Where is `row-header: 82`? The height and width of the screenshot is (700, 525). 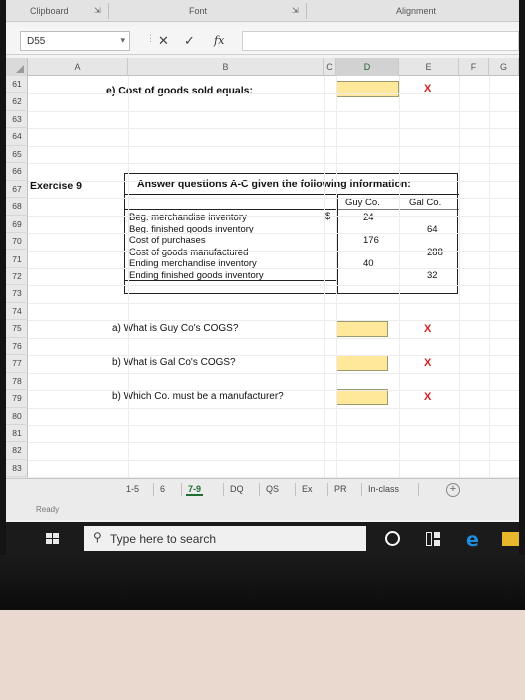 row-header: 82 is located at coordinates (17, 451).